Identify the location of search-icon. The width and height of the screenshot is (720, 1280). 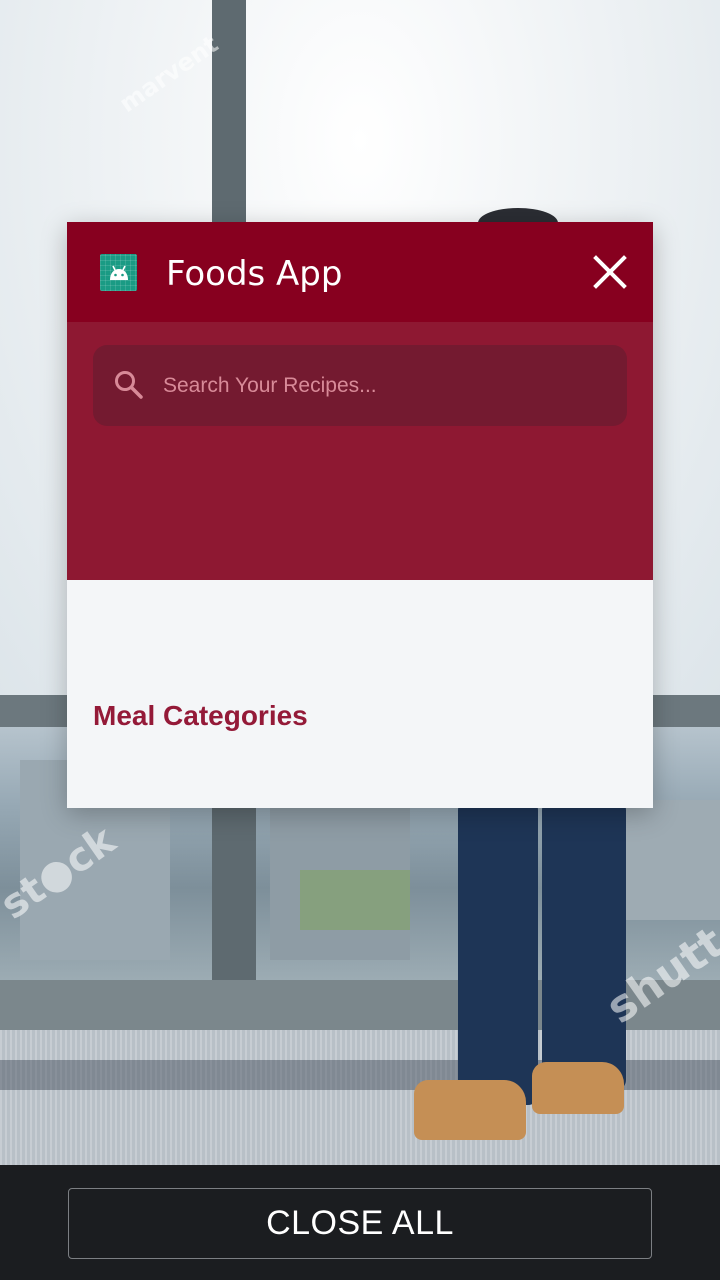
(129, 385).